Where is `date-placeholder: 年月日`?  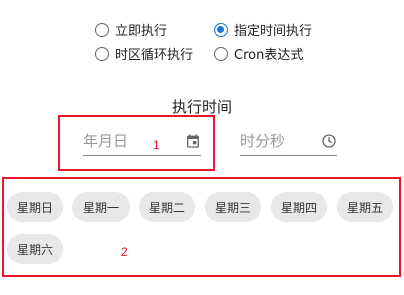 date-placeholder: 年月日 is located at coordinates (106, 141).